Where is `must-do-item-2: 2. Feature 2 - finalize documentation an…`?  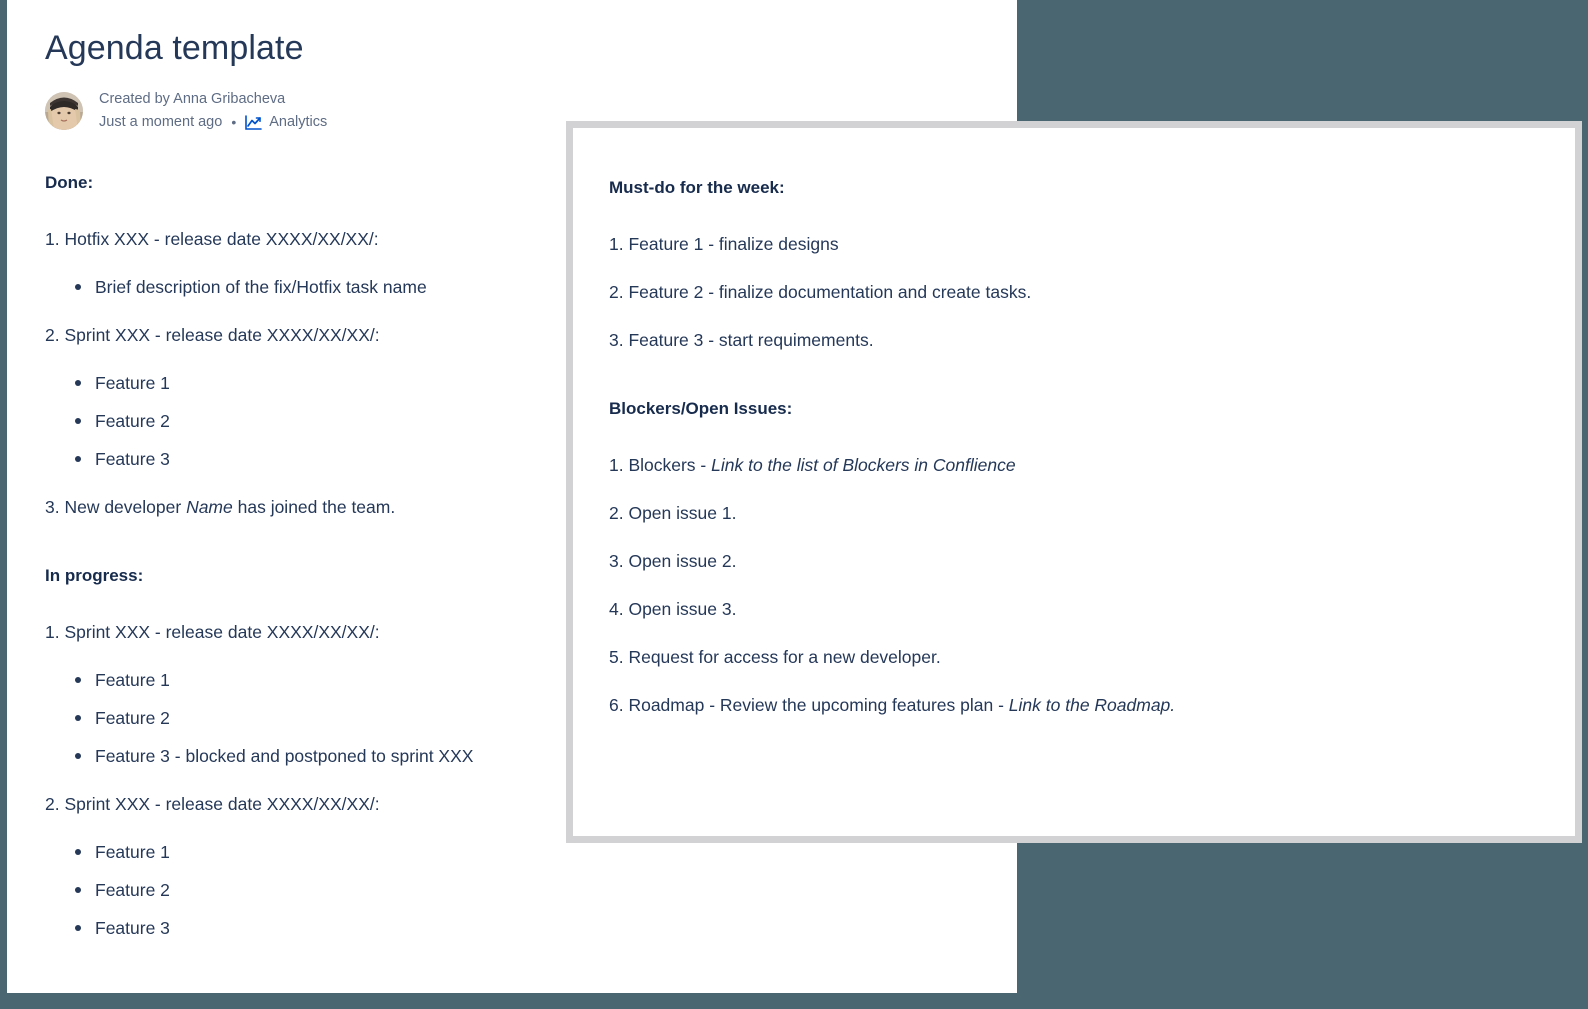
must-do-item-2: 2. Feature 2 - finalize documentation an… is located at coordinates (820, 292).